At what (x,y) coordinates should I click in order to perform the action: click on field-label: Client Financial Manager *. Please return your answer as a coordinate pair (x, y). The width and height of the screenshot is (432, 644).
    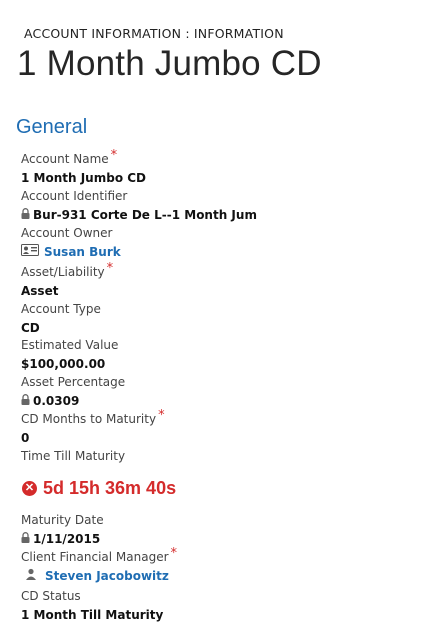
    Looking at the image, I should click on (99, 555).